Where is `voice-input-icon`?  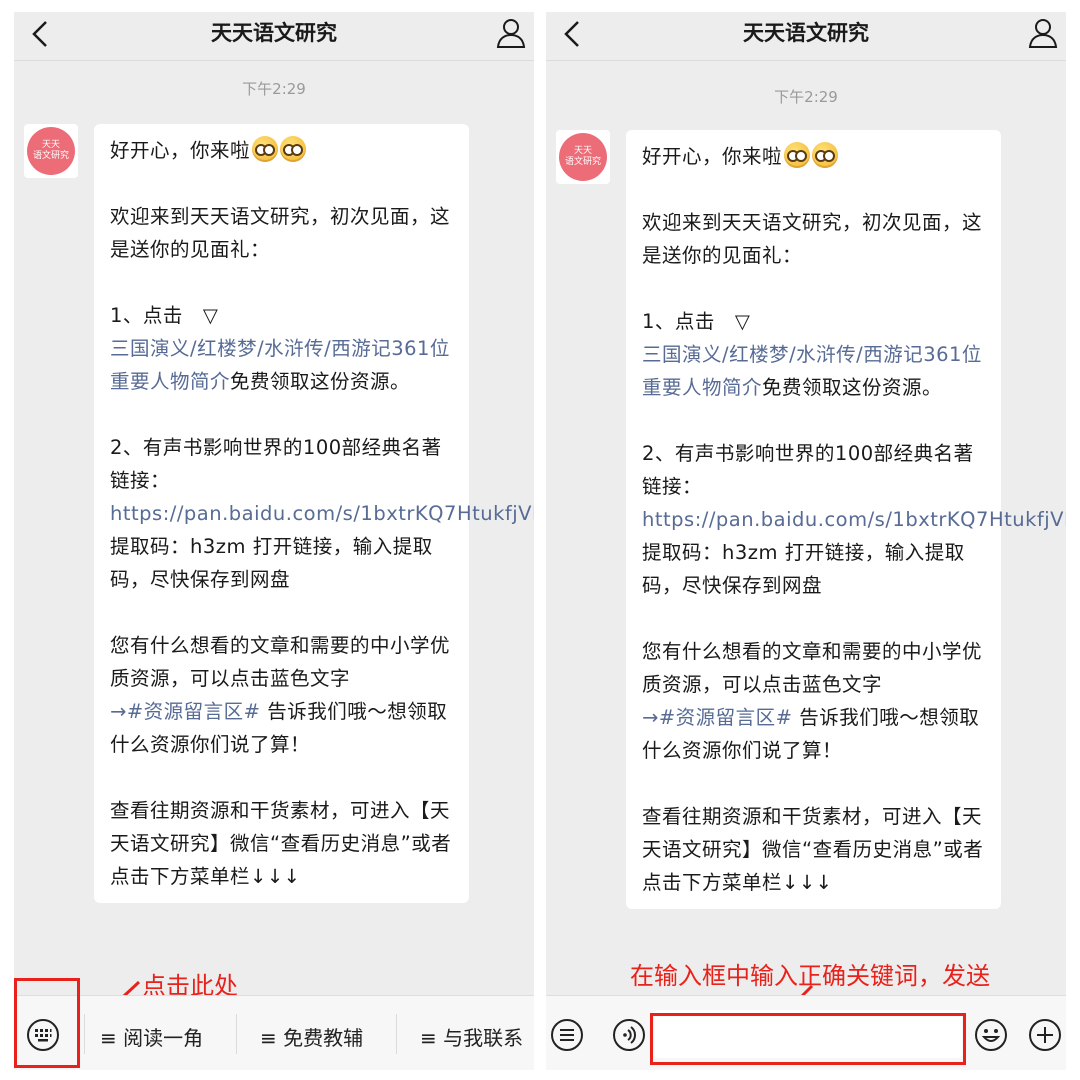 voice-input-icon is located at coordinates (629, 1035).